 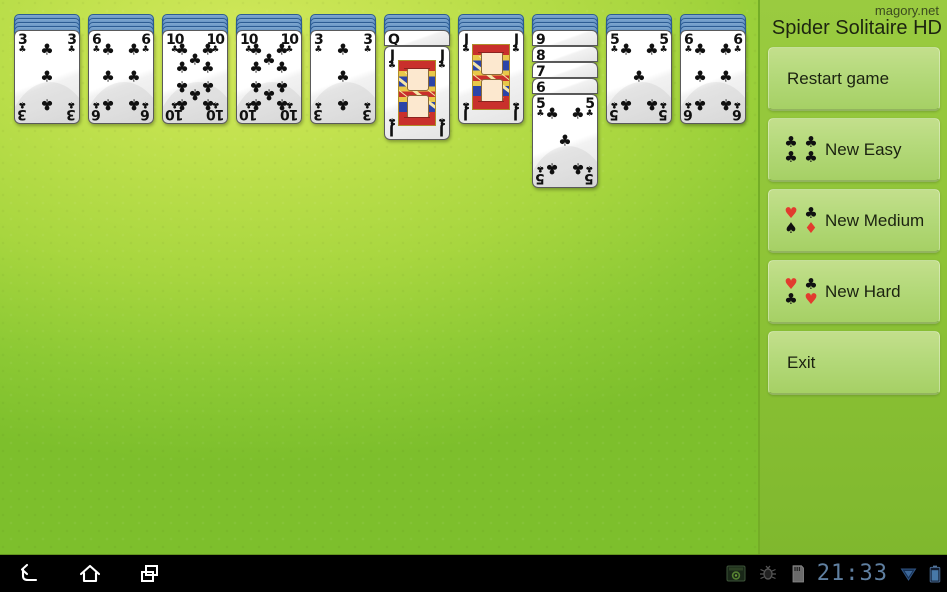 I want to click on card-pips: ♣ ♣ ♣, so click(x=343, y=76).